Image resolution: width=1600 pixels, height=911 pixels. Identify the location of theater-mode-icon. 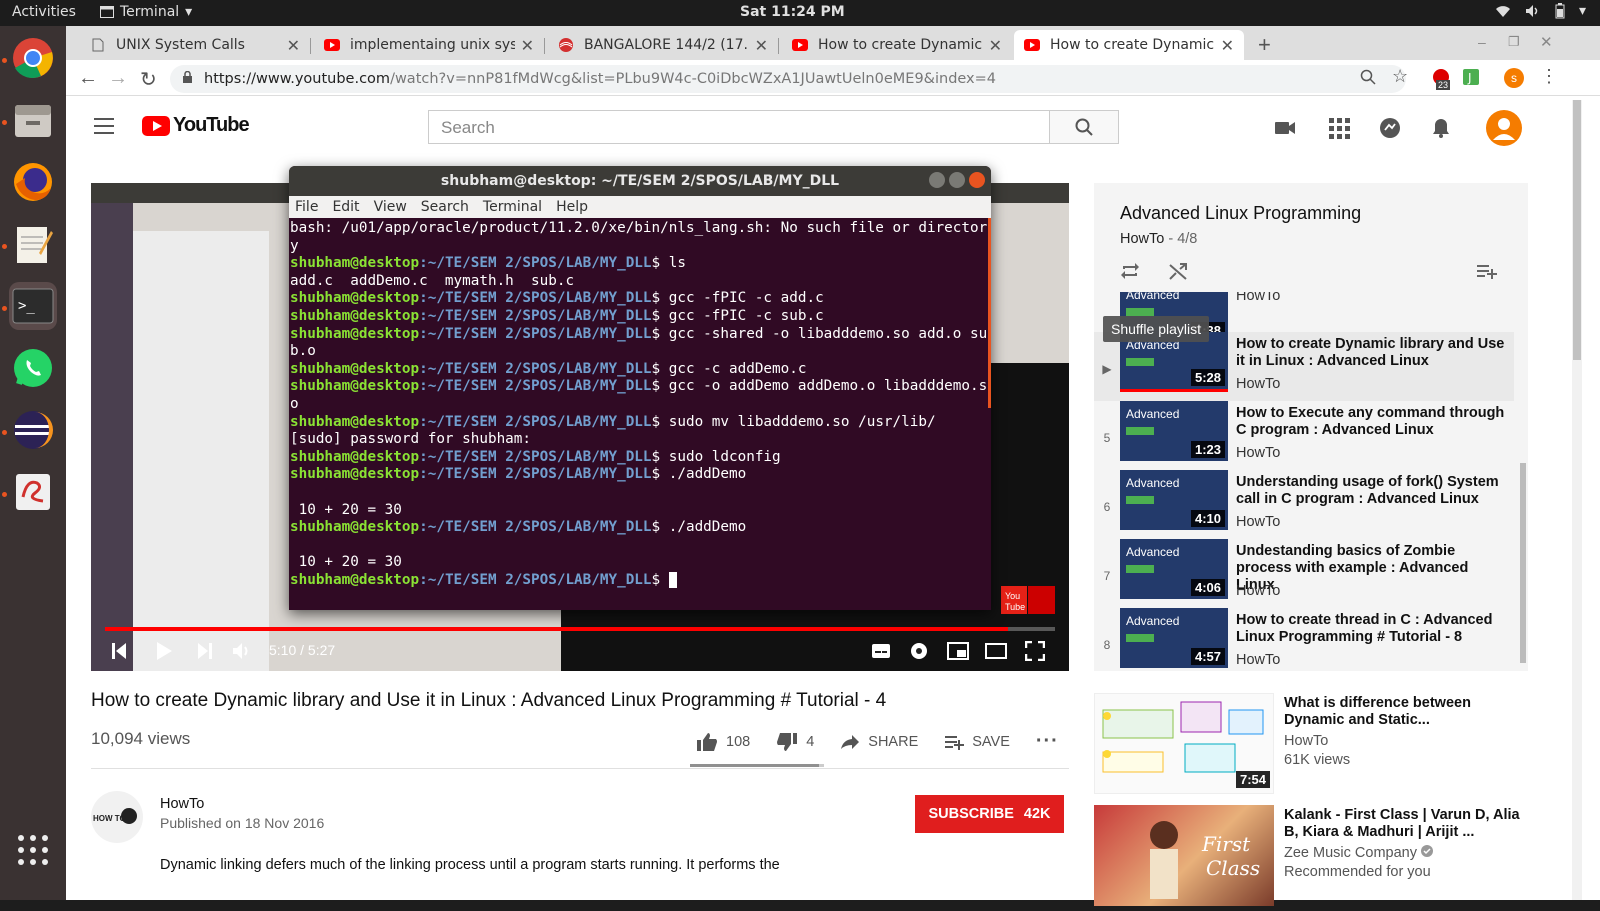
(996, 651).